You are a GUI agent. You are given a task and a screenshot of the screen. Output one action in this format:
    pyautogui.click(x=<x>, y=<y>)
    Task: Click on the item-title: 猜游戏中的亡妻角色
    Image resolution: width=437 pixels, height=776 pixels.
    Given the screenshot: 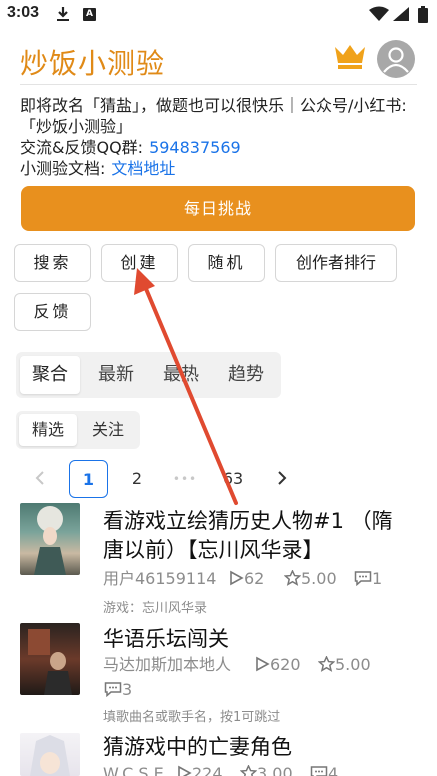 What is the action you would take?
    pyautogui.click(x=258, y=747)
    